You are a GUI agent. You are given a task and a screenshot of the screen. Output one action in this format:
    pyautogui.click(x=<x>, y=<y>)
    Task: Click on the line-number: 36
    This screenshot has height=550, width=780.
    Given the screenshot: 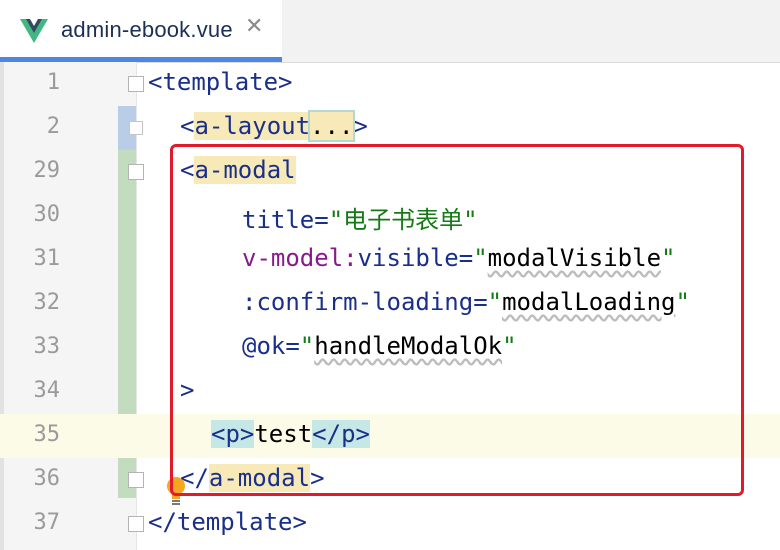 What is the action you would take?
    pyautogui.click(x=47, y=478)
    